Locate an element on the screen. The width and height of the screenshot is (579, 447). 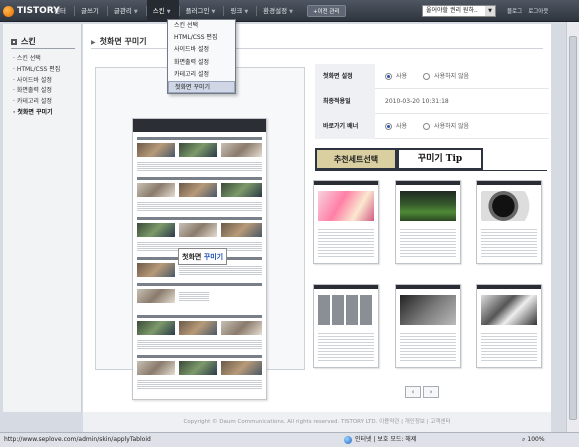
dropdown-item-sidebar-settings: 사이드바 설정 is located at coordinates (201, 50).